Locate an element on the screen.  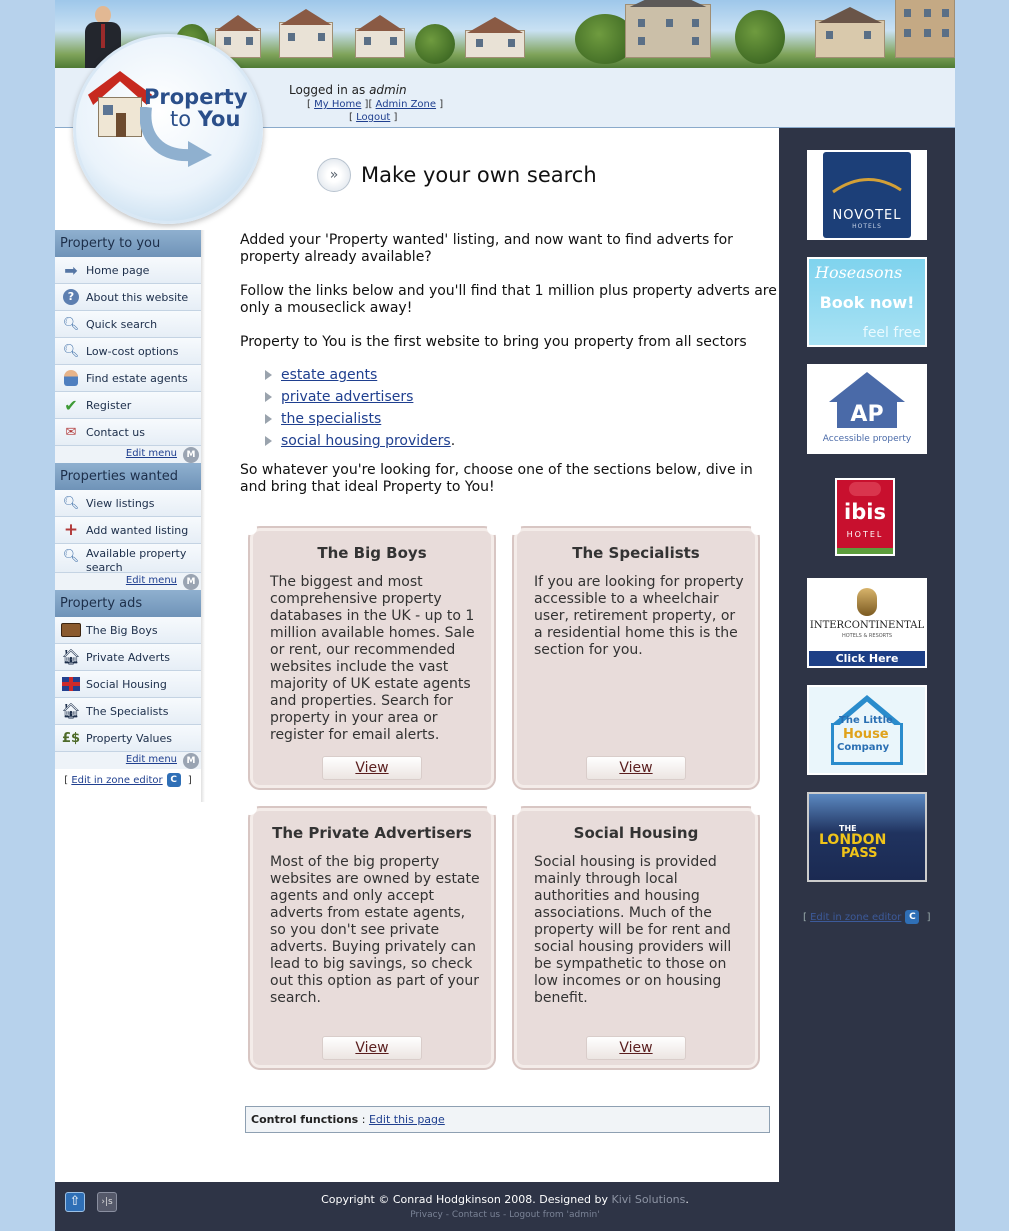
hoseasons-cta: Book now! is located at coordinates (867, 302).